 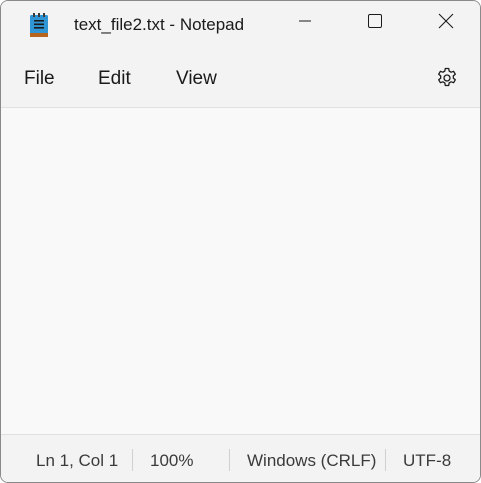 I want to click on maximize-icon, so click(x=375, y=23).